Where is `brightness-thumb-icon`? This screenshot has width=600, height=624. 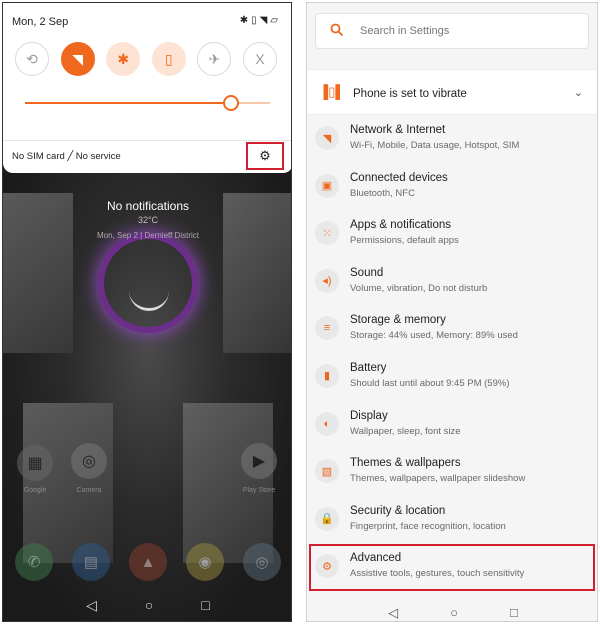
brightness-thumb-icon is located at coordinates (230, 103).